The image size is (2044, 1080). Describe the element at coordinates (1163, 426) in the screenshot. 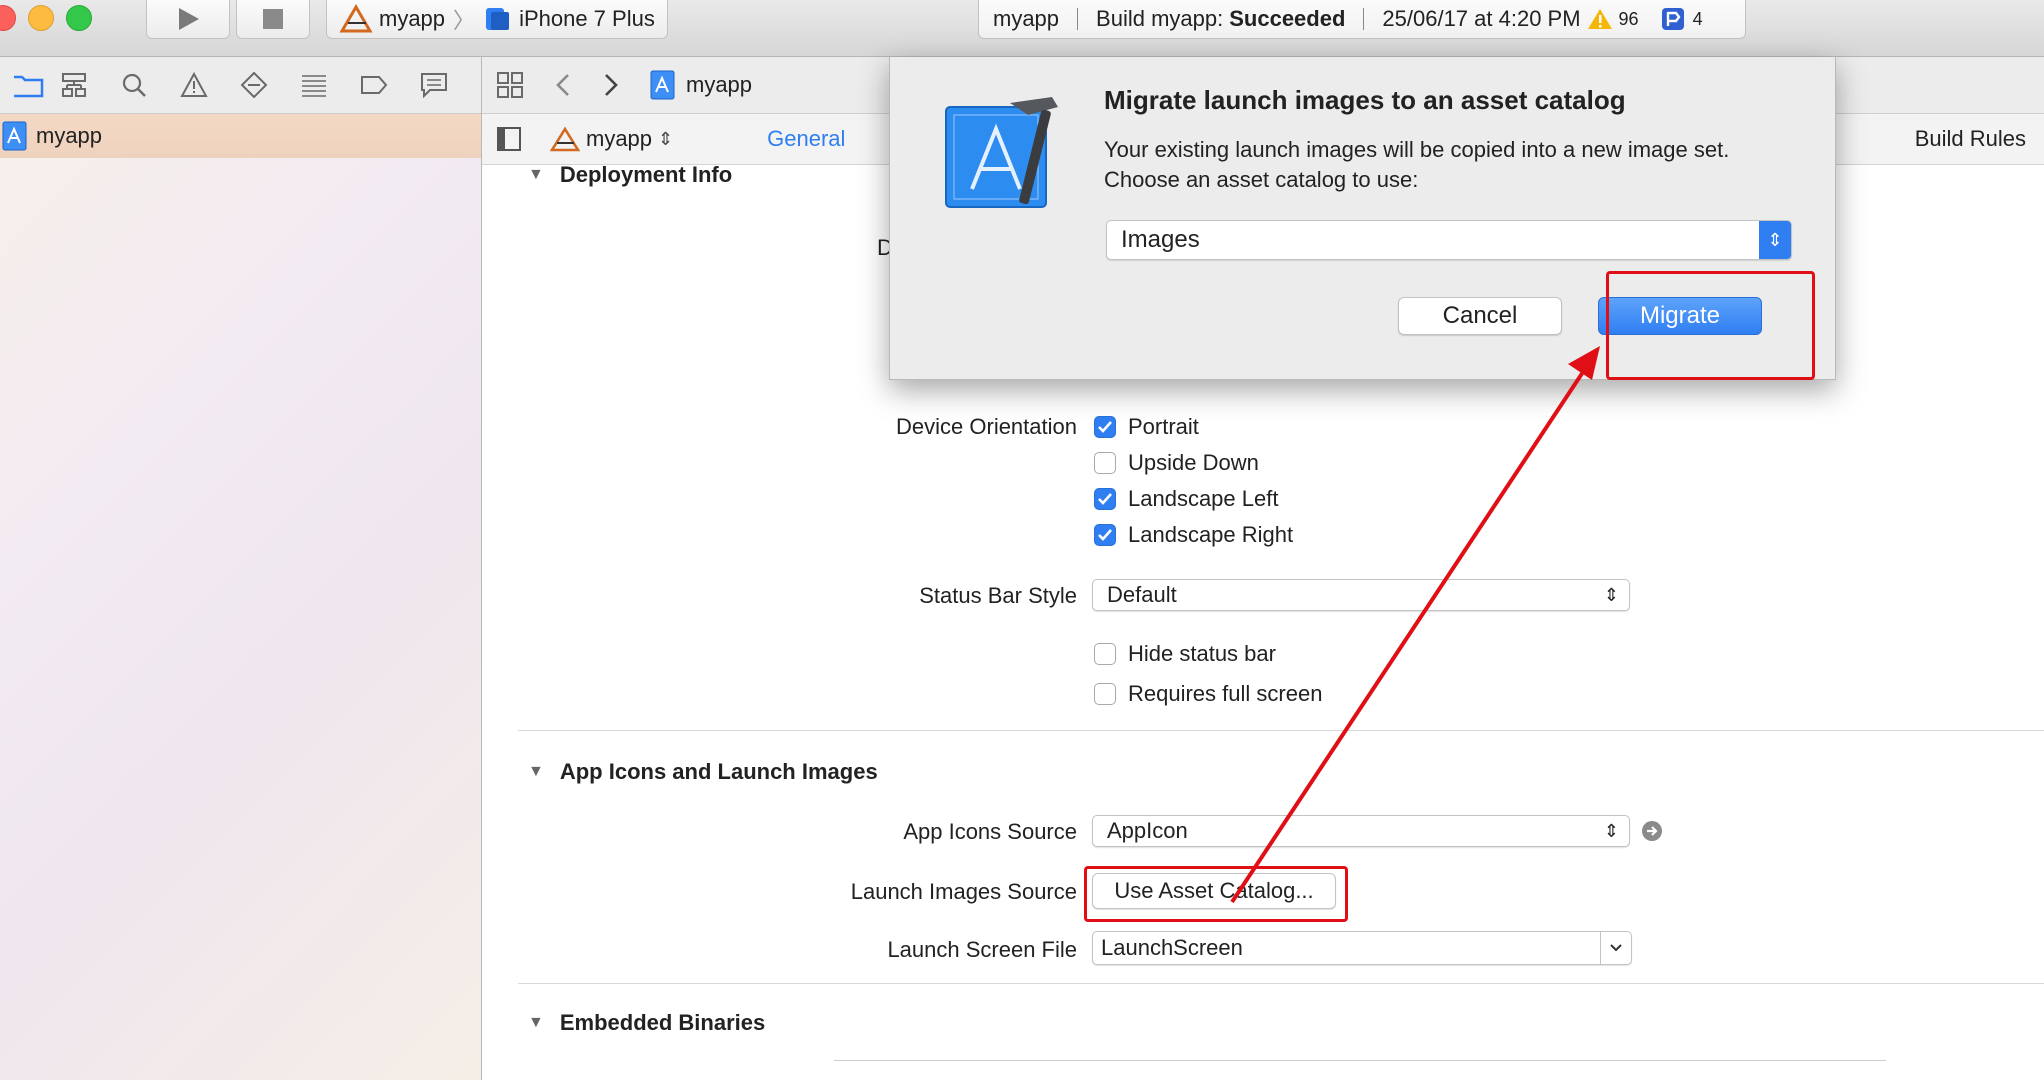

I see `portrait-label: Portrait` at that location.